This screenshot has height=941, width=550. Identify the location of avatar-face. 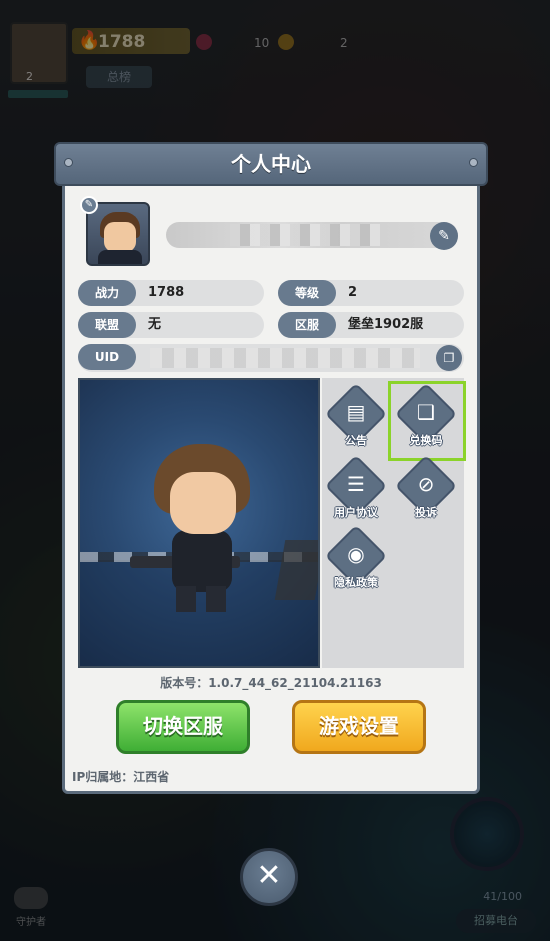
(120, 237).